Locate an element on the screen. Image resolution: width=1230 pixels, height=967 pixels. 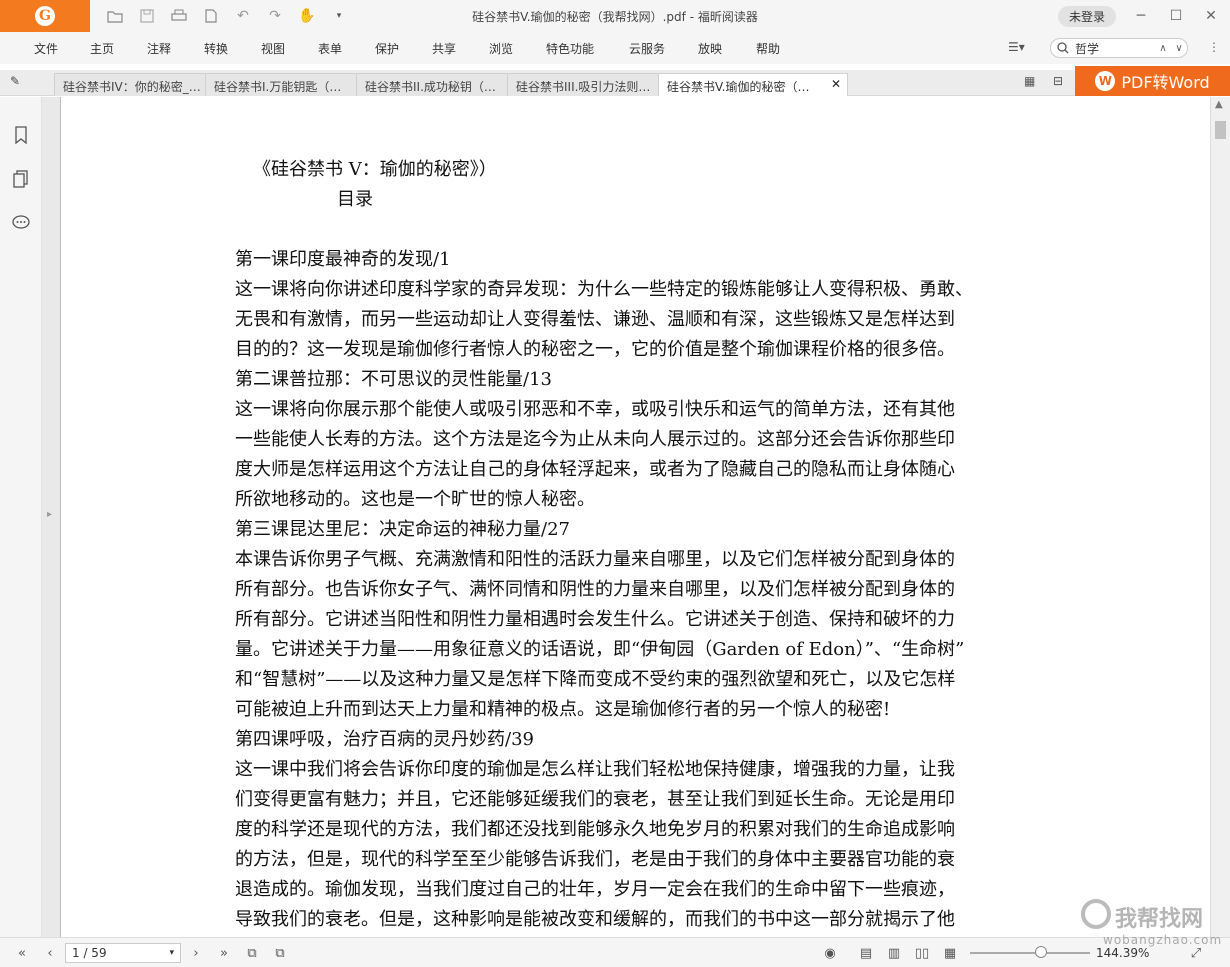
doc-title: 《硅谷禁书 V：瑜伽的秘密》） is located at coordinates (375, 169).